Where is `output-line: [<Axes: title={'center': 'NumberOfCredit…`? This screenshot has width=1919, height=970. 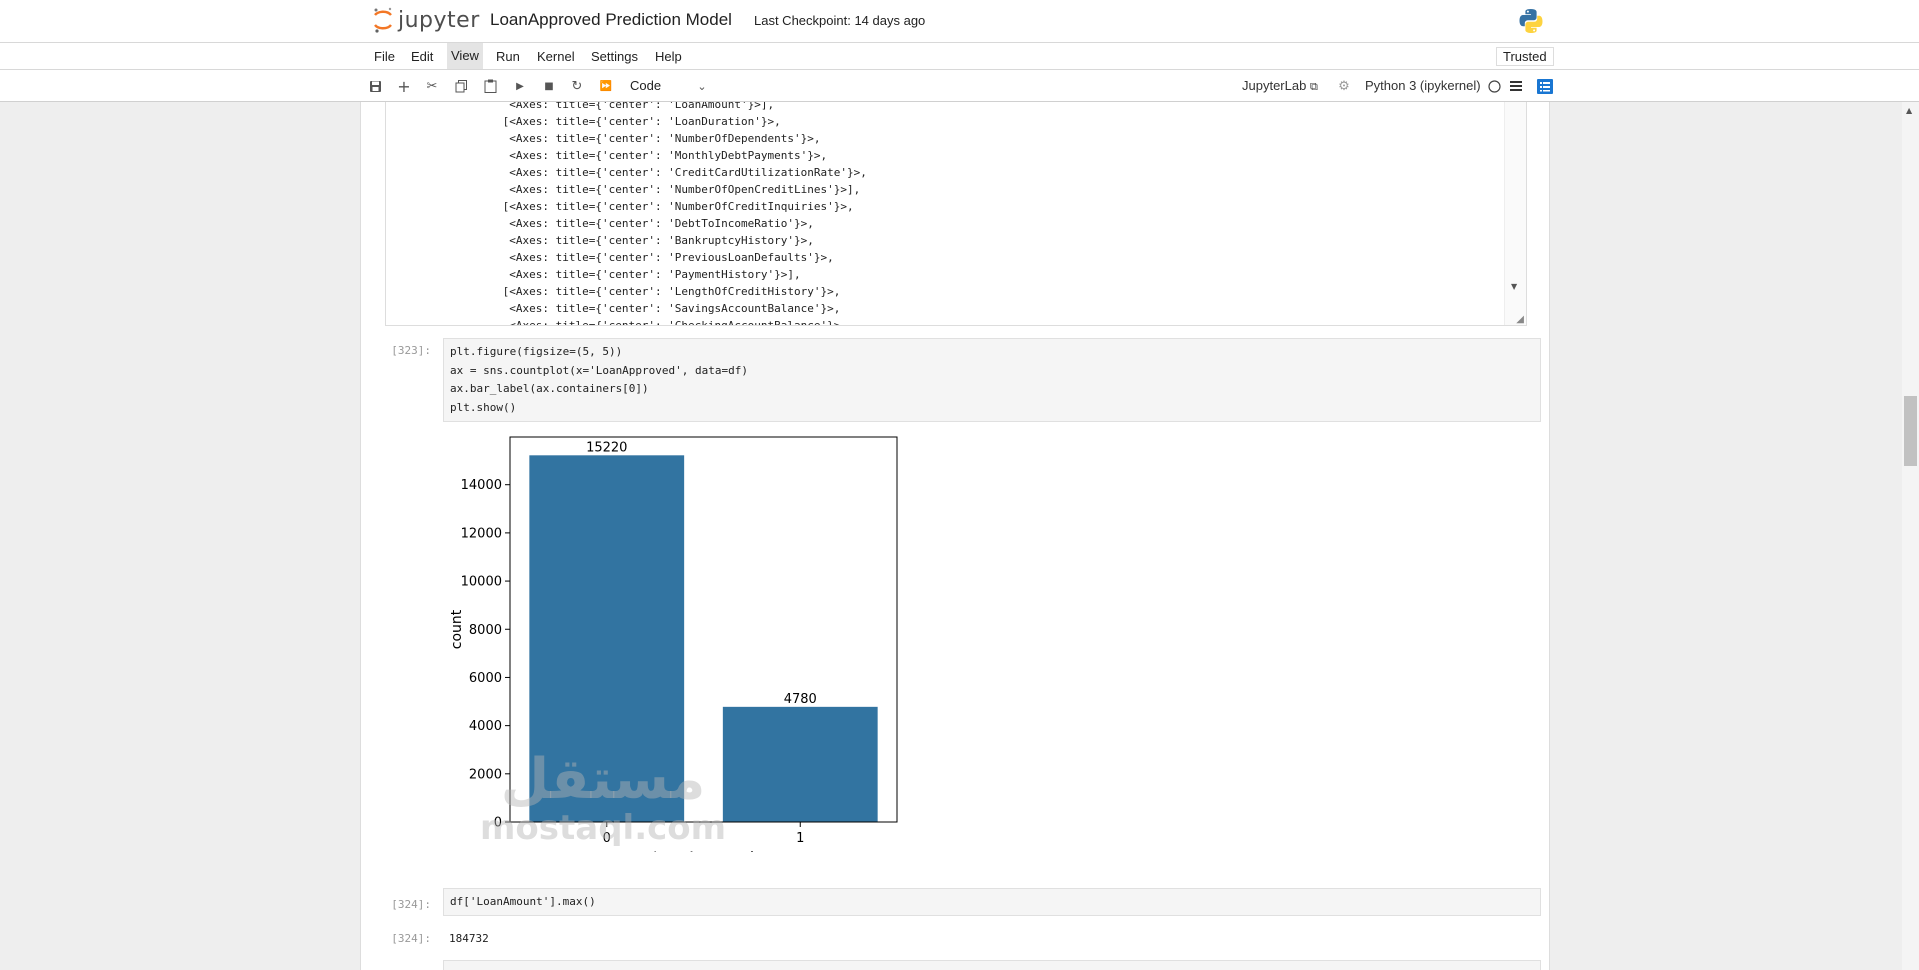 output-line: [<Axes: title={'center': 'NumberOfCredit… is located at coordinates (675, 206).